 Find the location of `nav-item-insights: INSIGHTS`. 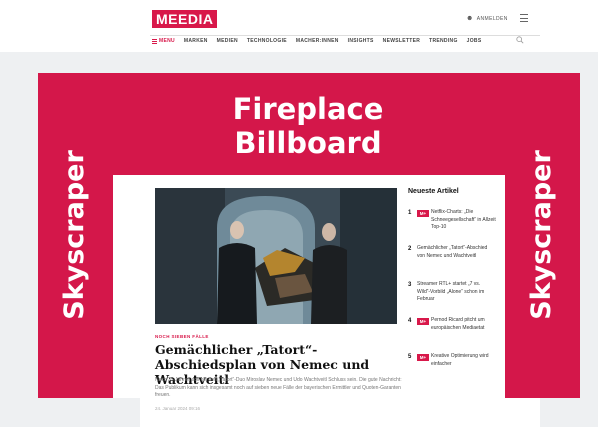

nav-item-insights: INSIGHTS is located at coordinates (361, 41).